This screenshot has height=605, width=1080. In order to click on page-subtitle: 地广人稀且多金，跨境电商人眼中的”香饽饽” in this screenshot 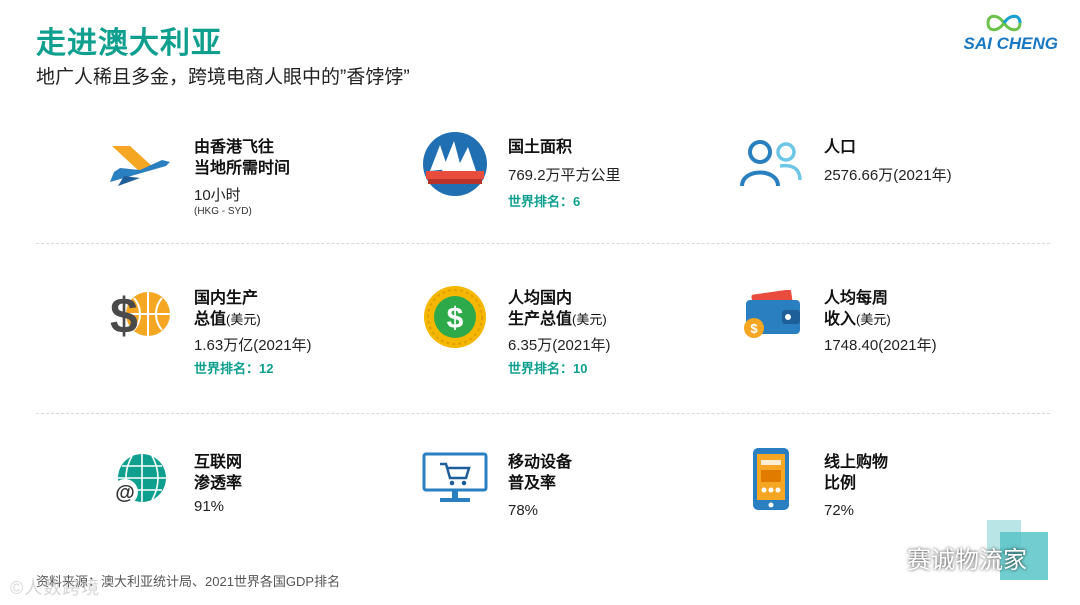, I will do `click(223, 77)`.